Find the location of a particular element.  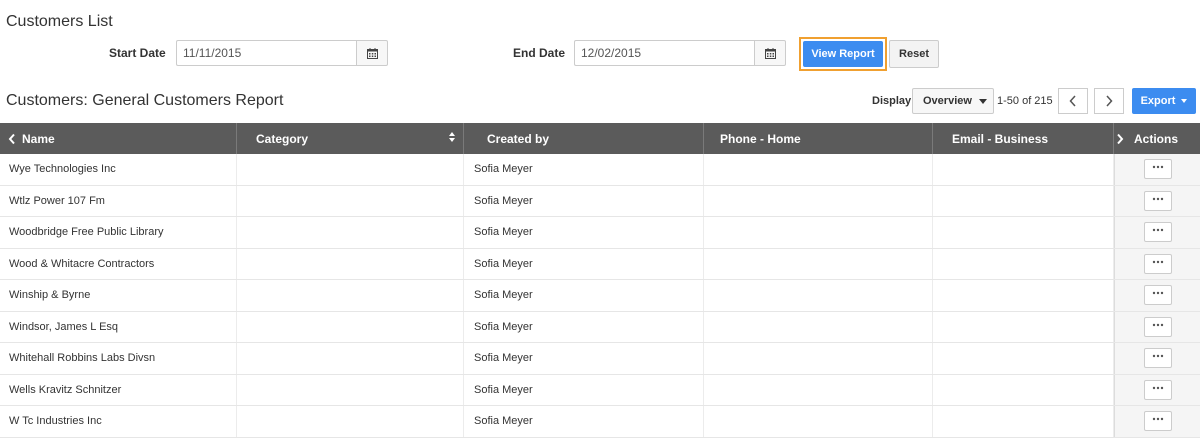

column-header-category: Category is located at coordinates (350, 138).